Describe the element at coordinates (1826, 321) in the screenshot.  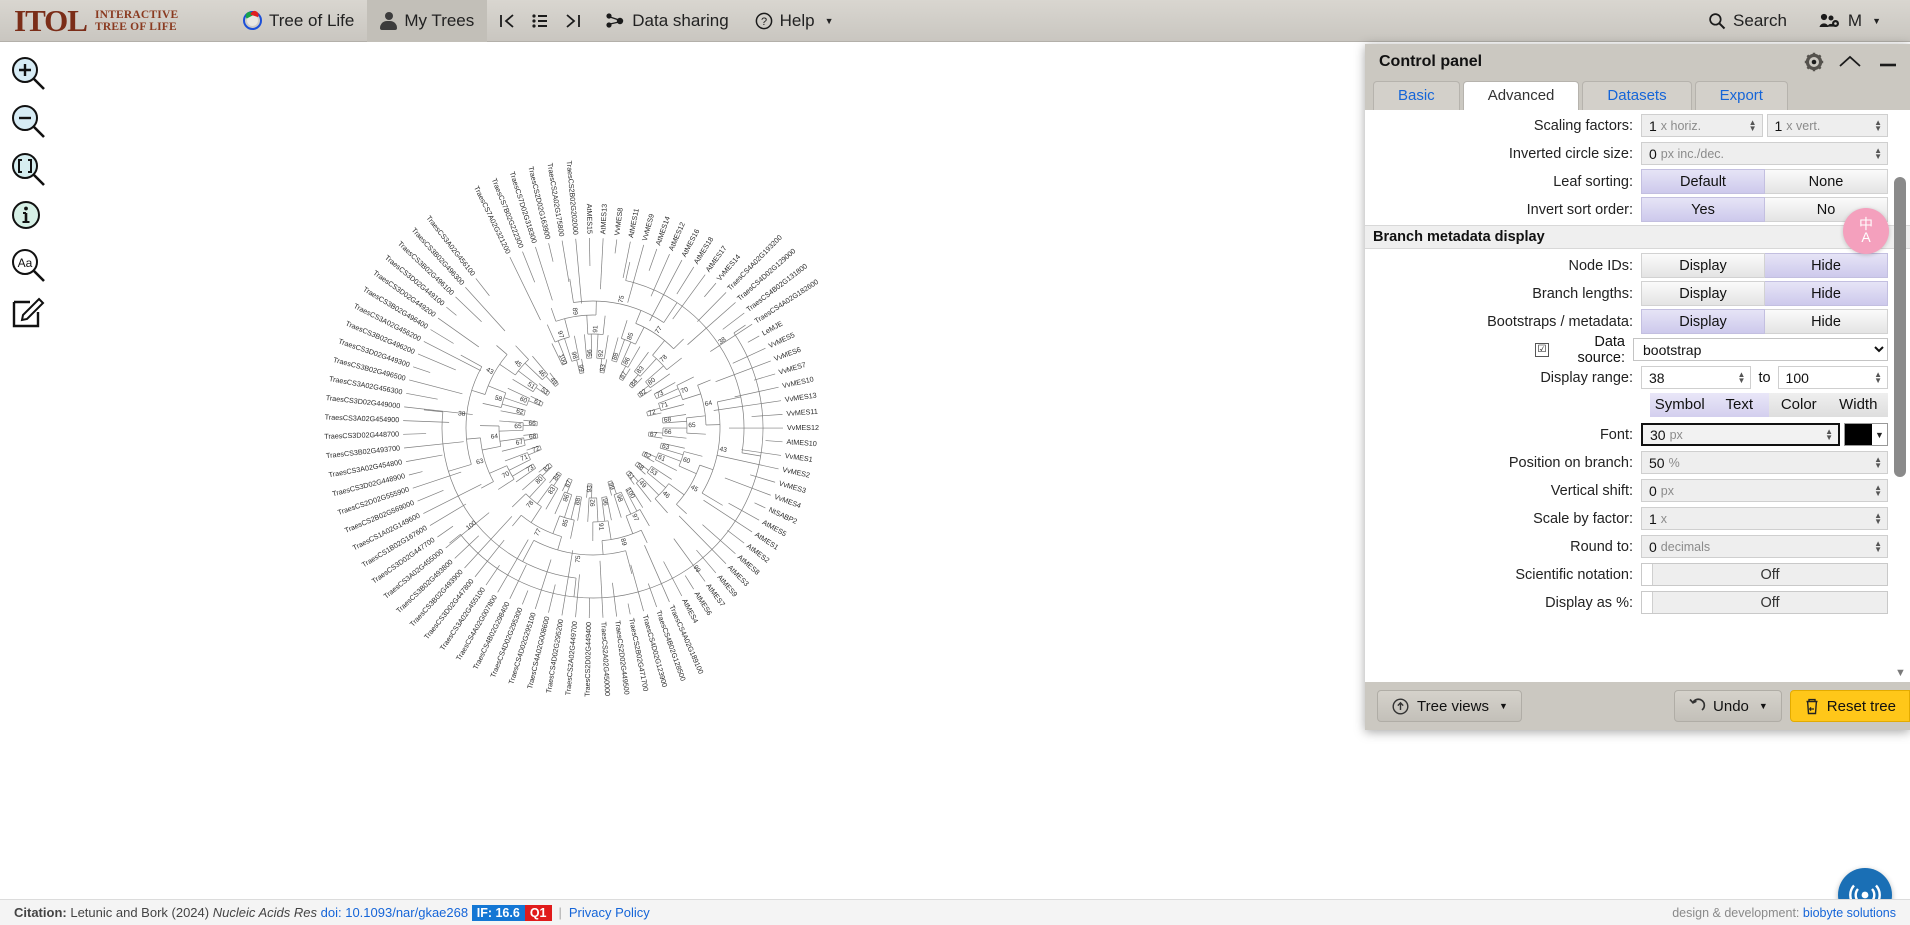
I see `bootstraps-option-hide: Hide` at that location.